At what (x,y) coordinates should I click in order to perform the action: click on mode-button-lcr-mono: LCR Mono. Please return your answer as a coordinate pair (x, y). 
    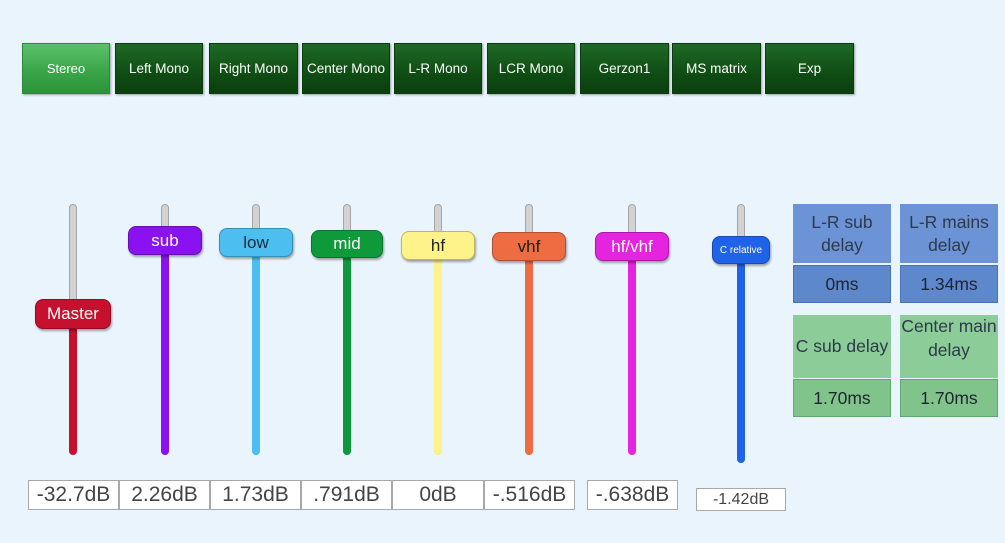
    Looking at the image, I should click on (531, 68).